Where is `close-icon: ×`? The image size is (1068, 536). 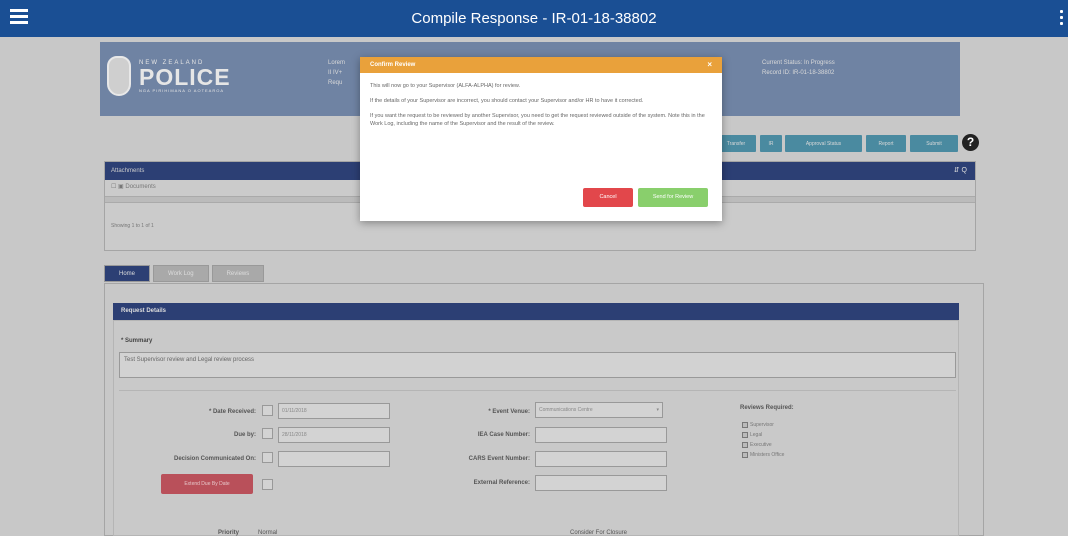 close-icon: × is located at coordinates (709, 65).